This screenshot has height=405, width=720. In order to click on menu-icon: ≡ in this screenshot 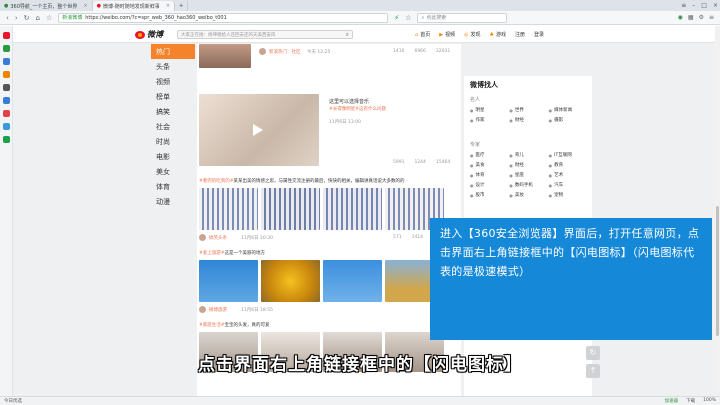, I will do `click(683, 5)`.